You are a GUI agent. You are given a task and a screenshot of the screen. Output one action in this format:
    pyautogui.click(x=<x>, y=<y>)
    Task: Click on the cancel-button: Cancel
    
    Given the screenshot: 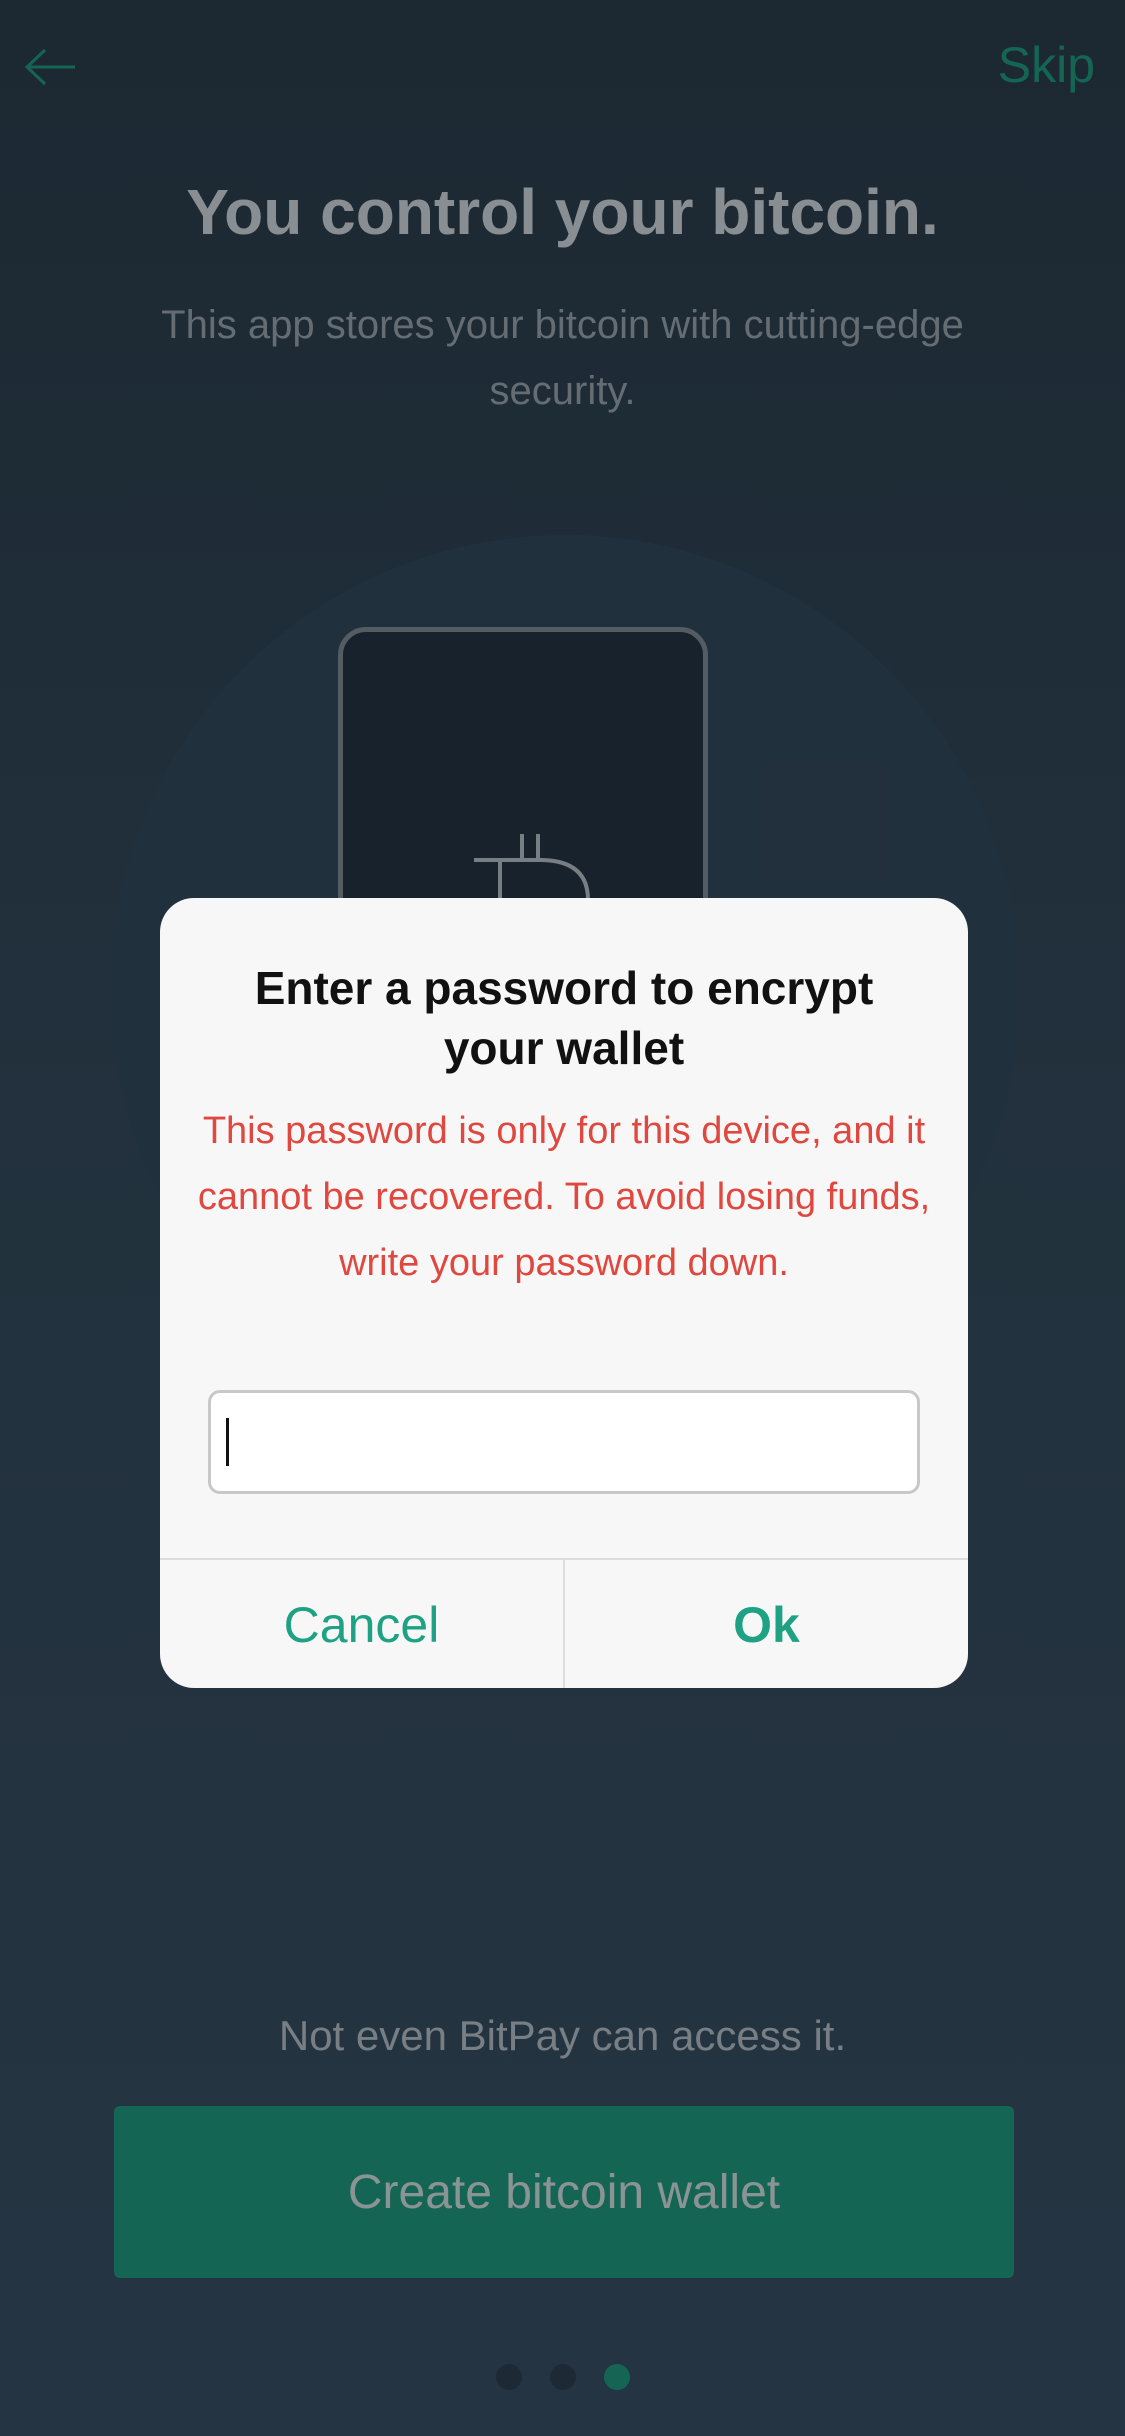 What is the action you would take?
    pyautogui.click(x=361, y=1624)
    